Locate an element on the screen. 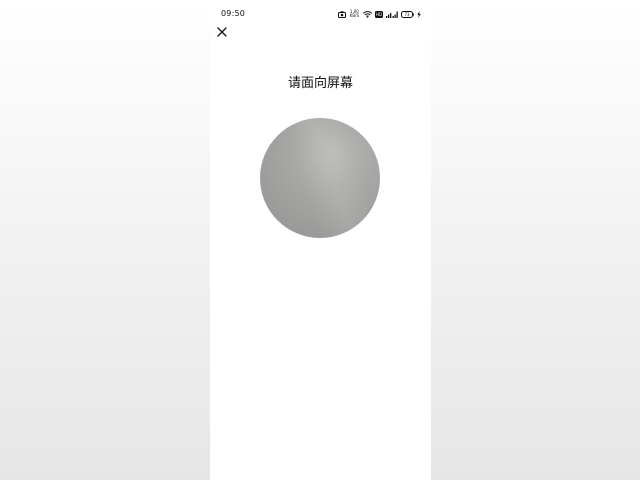 The height and width of the screenshot is (480, 640). wifi-icon is located at coordinates (367, 14).